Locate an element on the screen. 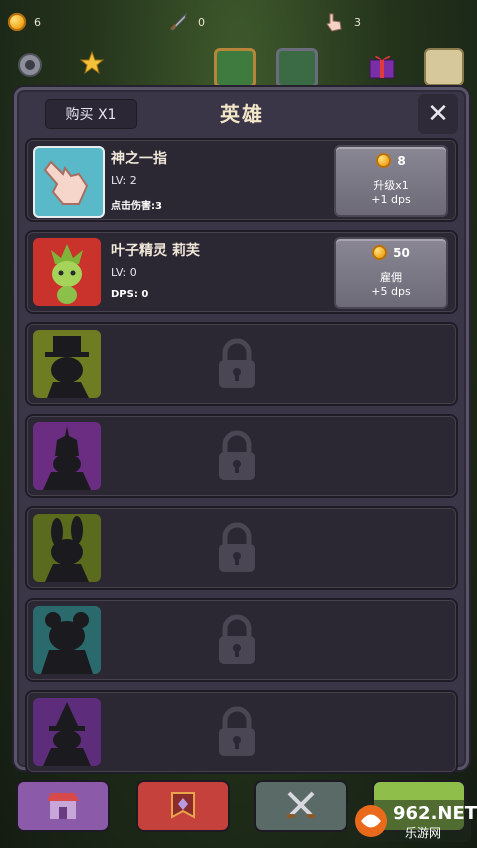 This screenshot has width=477, height=848. gold-counter: 6 is located at coordinates (24, 22).